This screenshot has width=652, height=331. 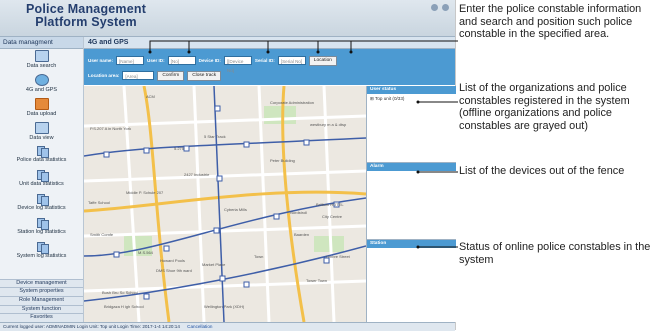 What do you see at coordinates (224, 306) in the screenshot?
I see `map-label: Wellington Park (XDH)` at bounding box center [224, 306].